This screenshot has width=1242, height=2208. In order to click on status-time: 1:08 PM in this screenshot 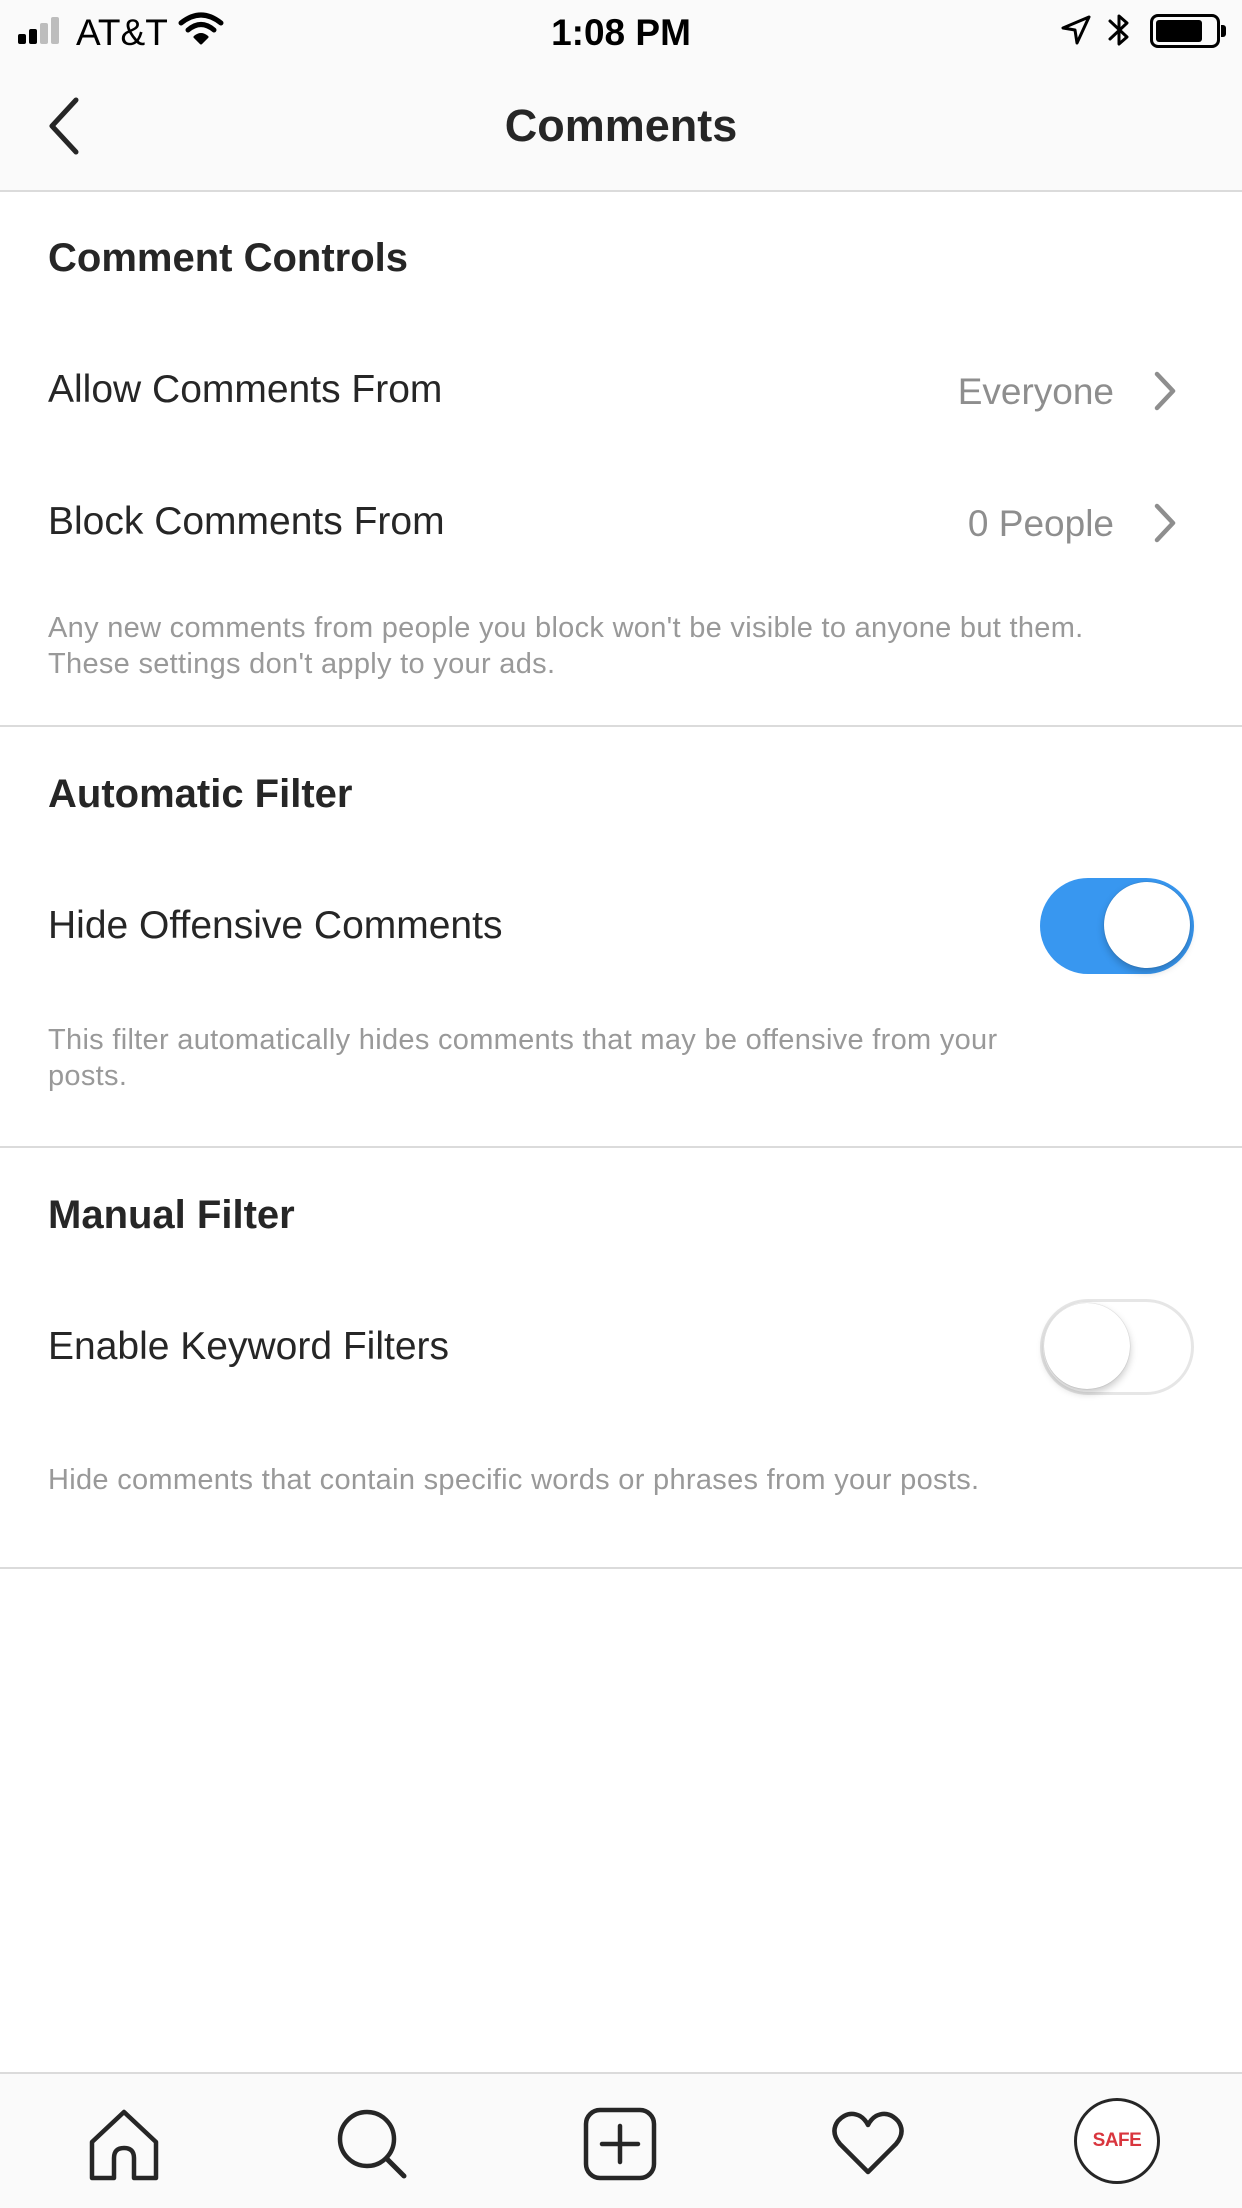, I will do `click(621, 32)`.